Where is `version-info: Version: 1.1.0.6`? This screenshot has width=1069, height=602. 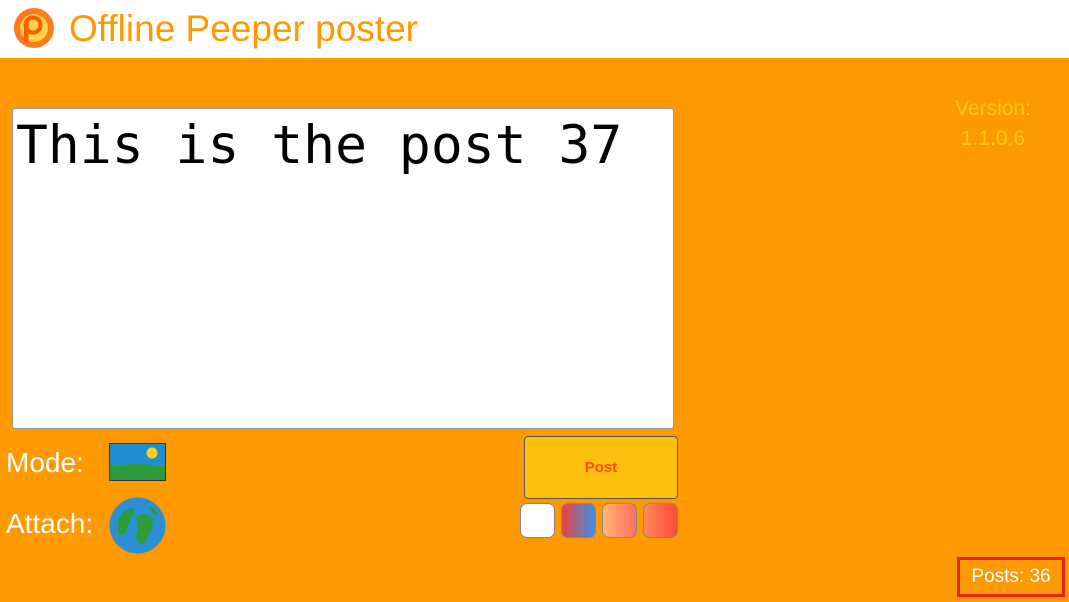
version-info: Version: 1.1.0.6 is located at coordinates (993, 124).